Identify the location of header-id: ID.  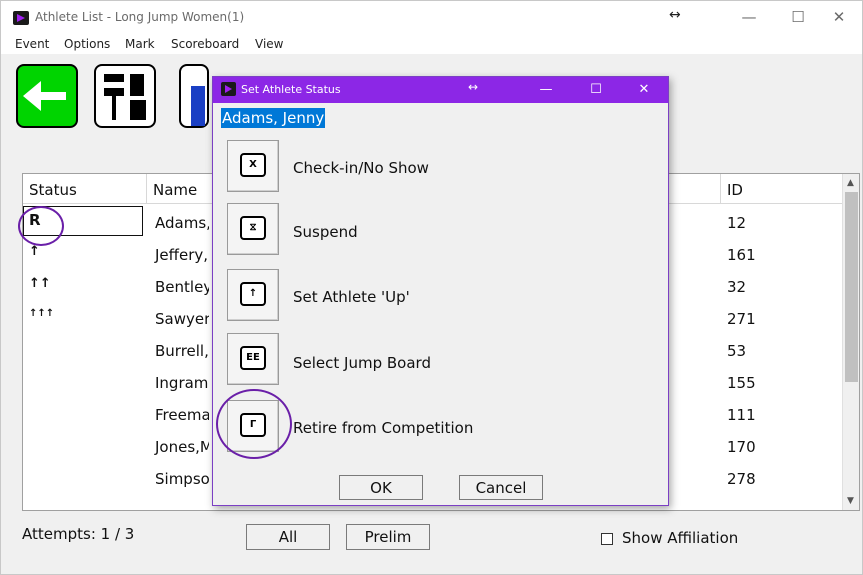
(782, 189).